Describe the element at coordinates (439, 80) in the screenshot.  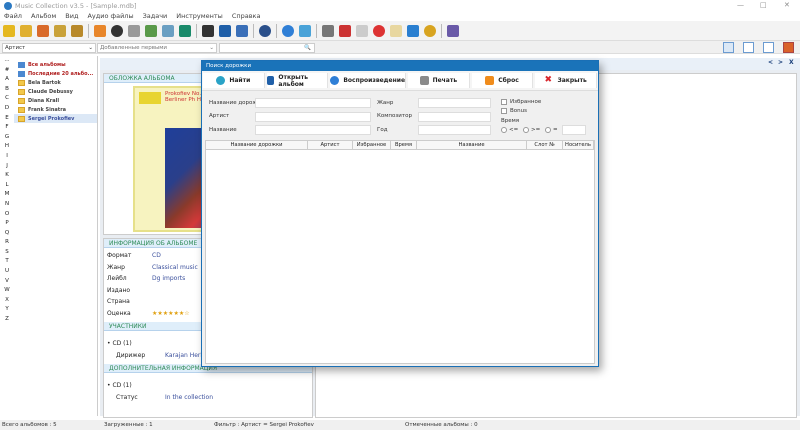
I see `print-button: Печать` at that location.